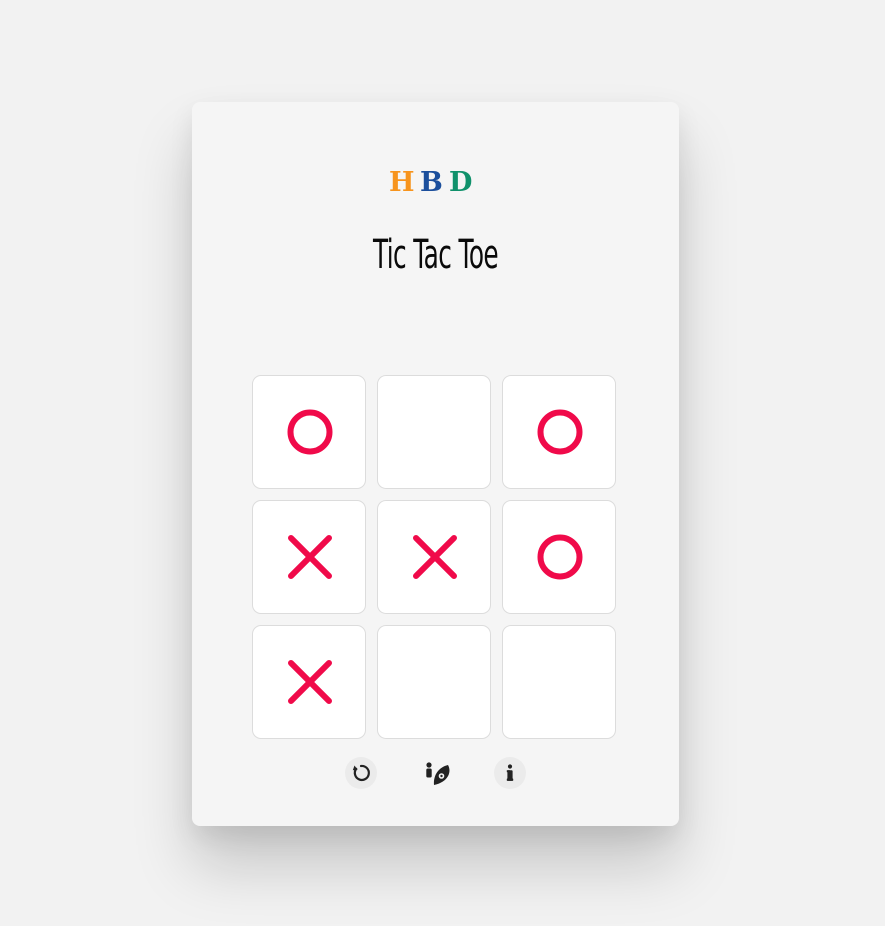 The height and width of the screenshot is (926, 885). What do you see at coordinates (435, 255) in the screenshot?
I see `page-title: Tic Tac Toe` at bounding box center [435, 255].